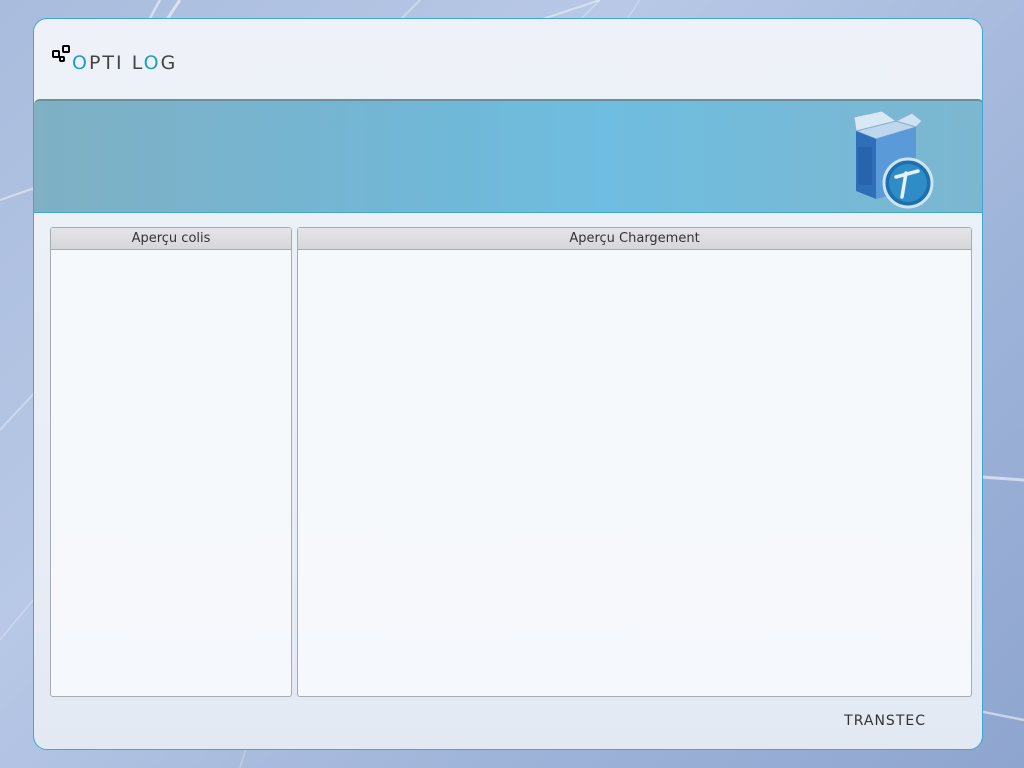  Describe the element at coordinates (893, 159) in the screenshot. I see `package-box-logo-icon` at that location.